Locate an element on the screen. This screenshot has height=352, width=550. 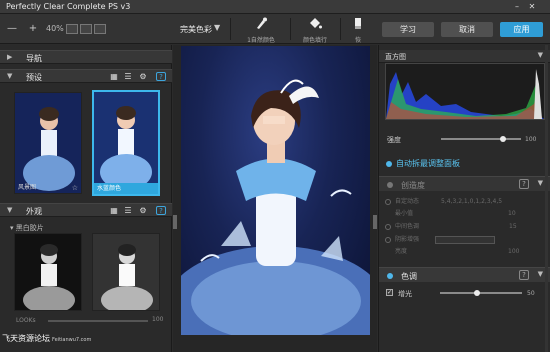
section-title: 创造度 is located at coordinates (413, 185).